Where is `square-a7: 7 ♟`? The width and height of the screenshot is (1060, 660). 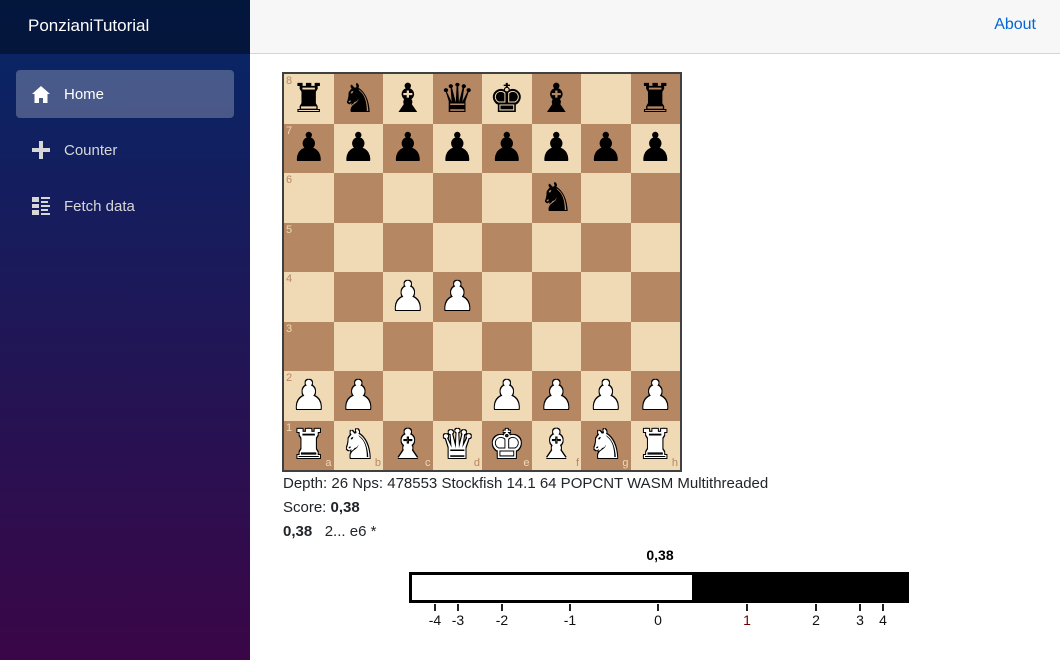
square-a7: 7 ♟ is located at coordinates (309, 148).